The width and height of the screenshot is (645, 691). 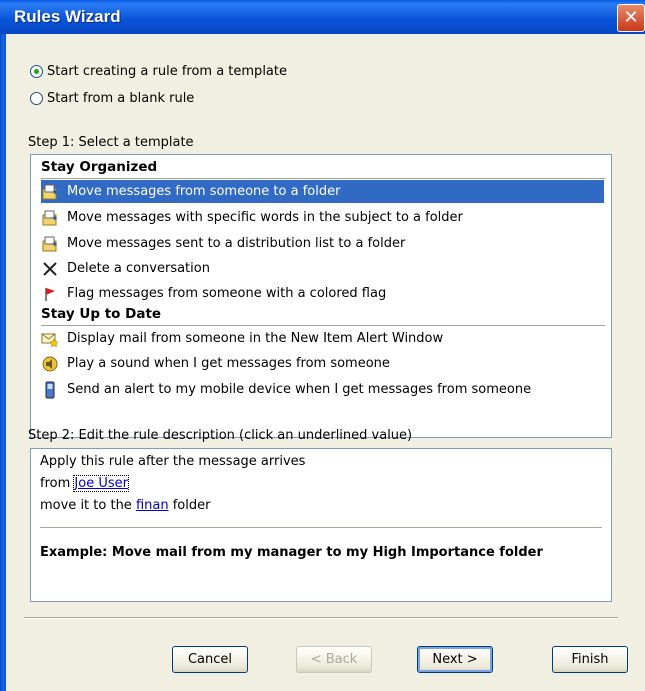 I want to click on blank-rule-option: Start from a blank rule, so click(x=112, y=98).